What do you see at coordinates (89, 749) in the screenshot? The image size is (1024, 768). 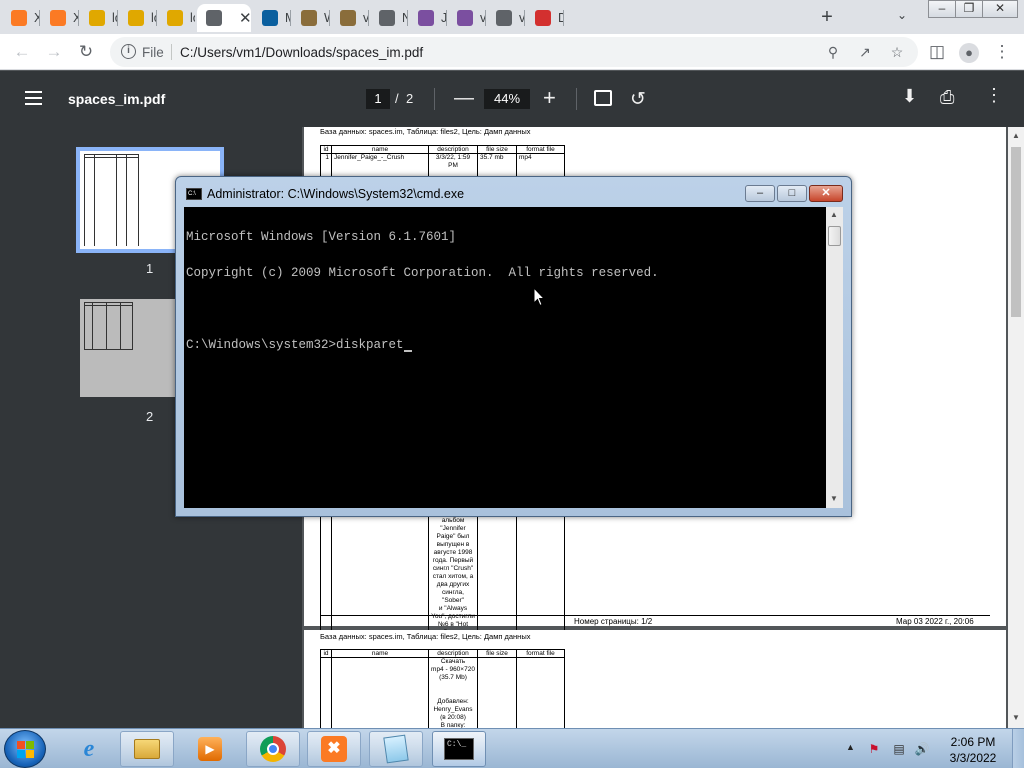 I see `ie-icon: e` at bounding box center [89, 749].